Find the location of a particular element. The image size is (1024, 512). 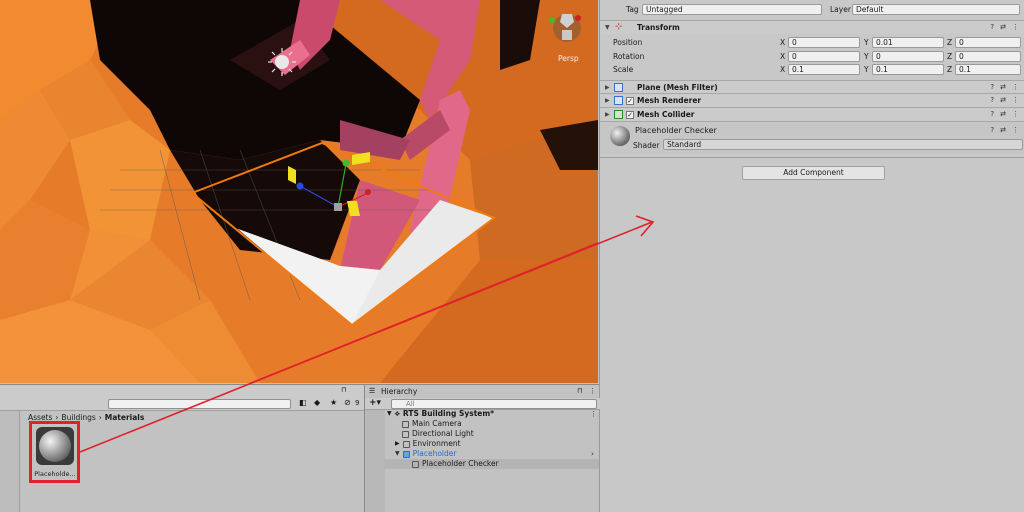

position-z-label: Z is located at coordinates (949, 42).